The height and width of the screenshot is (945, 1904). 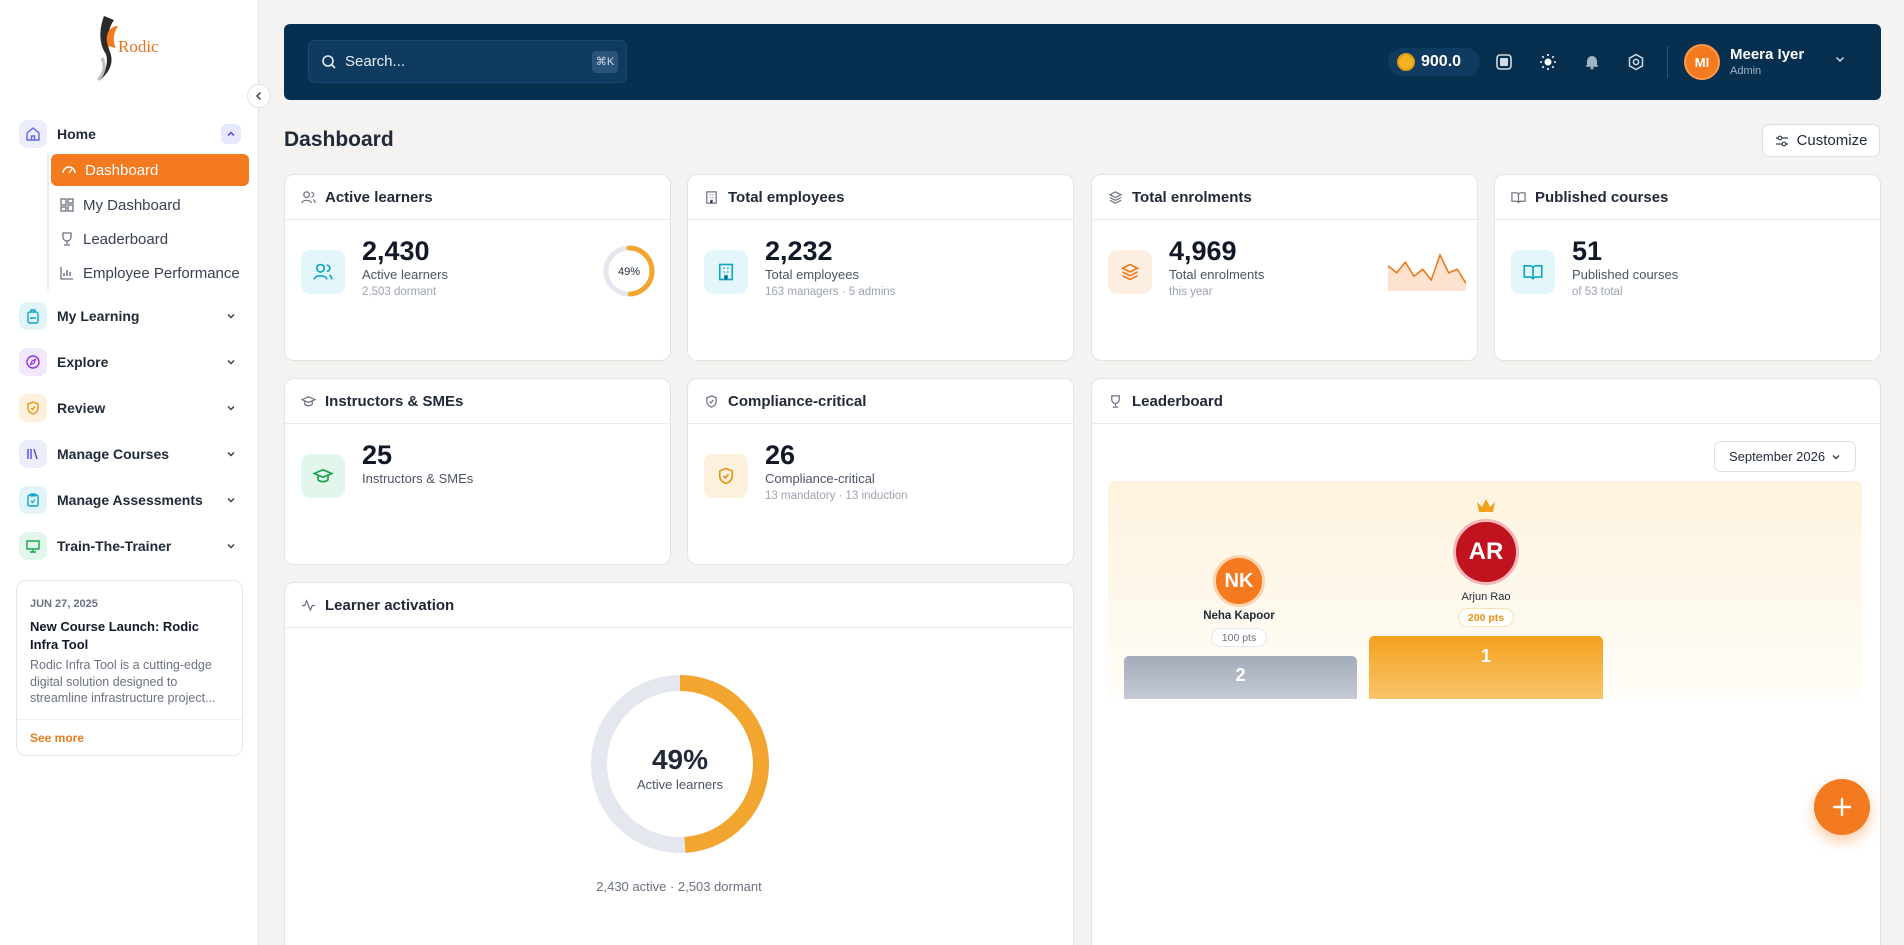 What do you see at coordinates (711, 401) in the screenshot?
I see `shield-check-icon` at bounding box center [711, 401].